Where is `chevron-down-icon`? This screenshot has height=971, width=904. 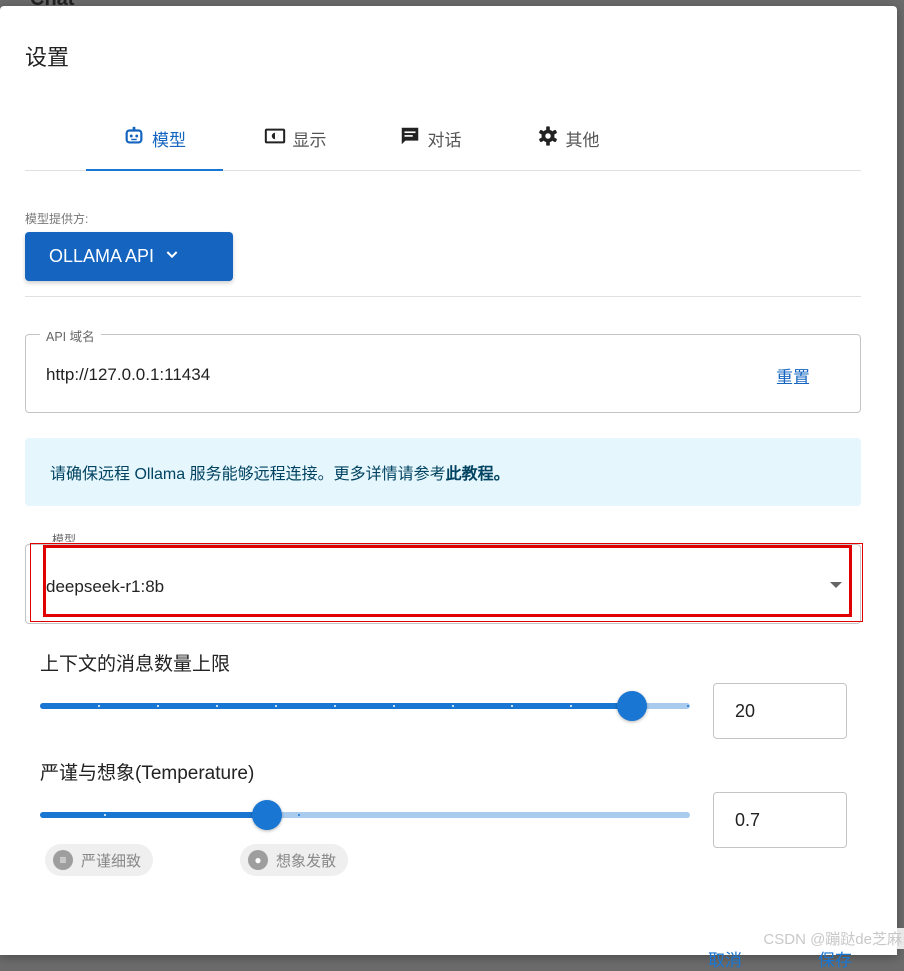
chevron-down-icon is located at coordinates (172, 256).